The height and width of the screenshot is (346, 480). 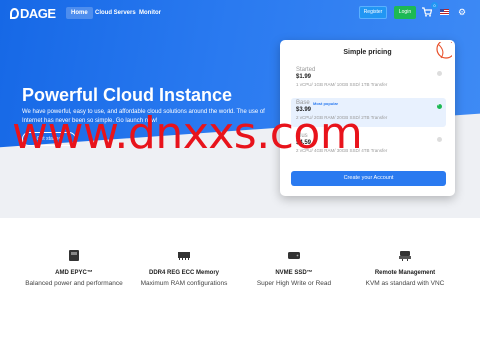 What do you see at coordinates (294, 283) in the screenshot?
I see `feature-description: Super High Write or Read` at bounding box center [294, 283].